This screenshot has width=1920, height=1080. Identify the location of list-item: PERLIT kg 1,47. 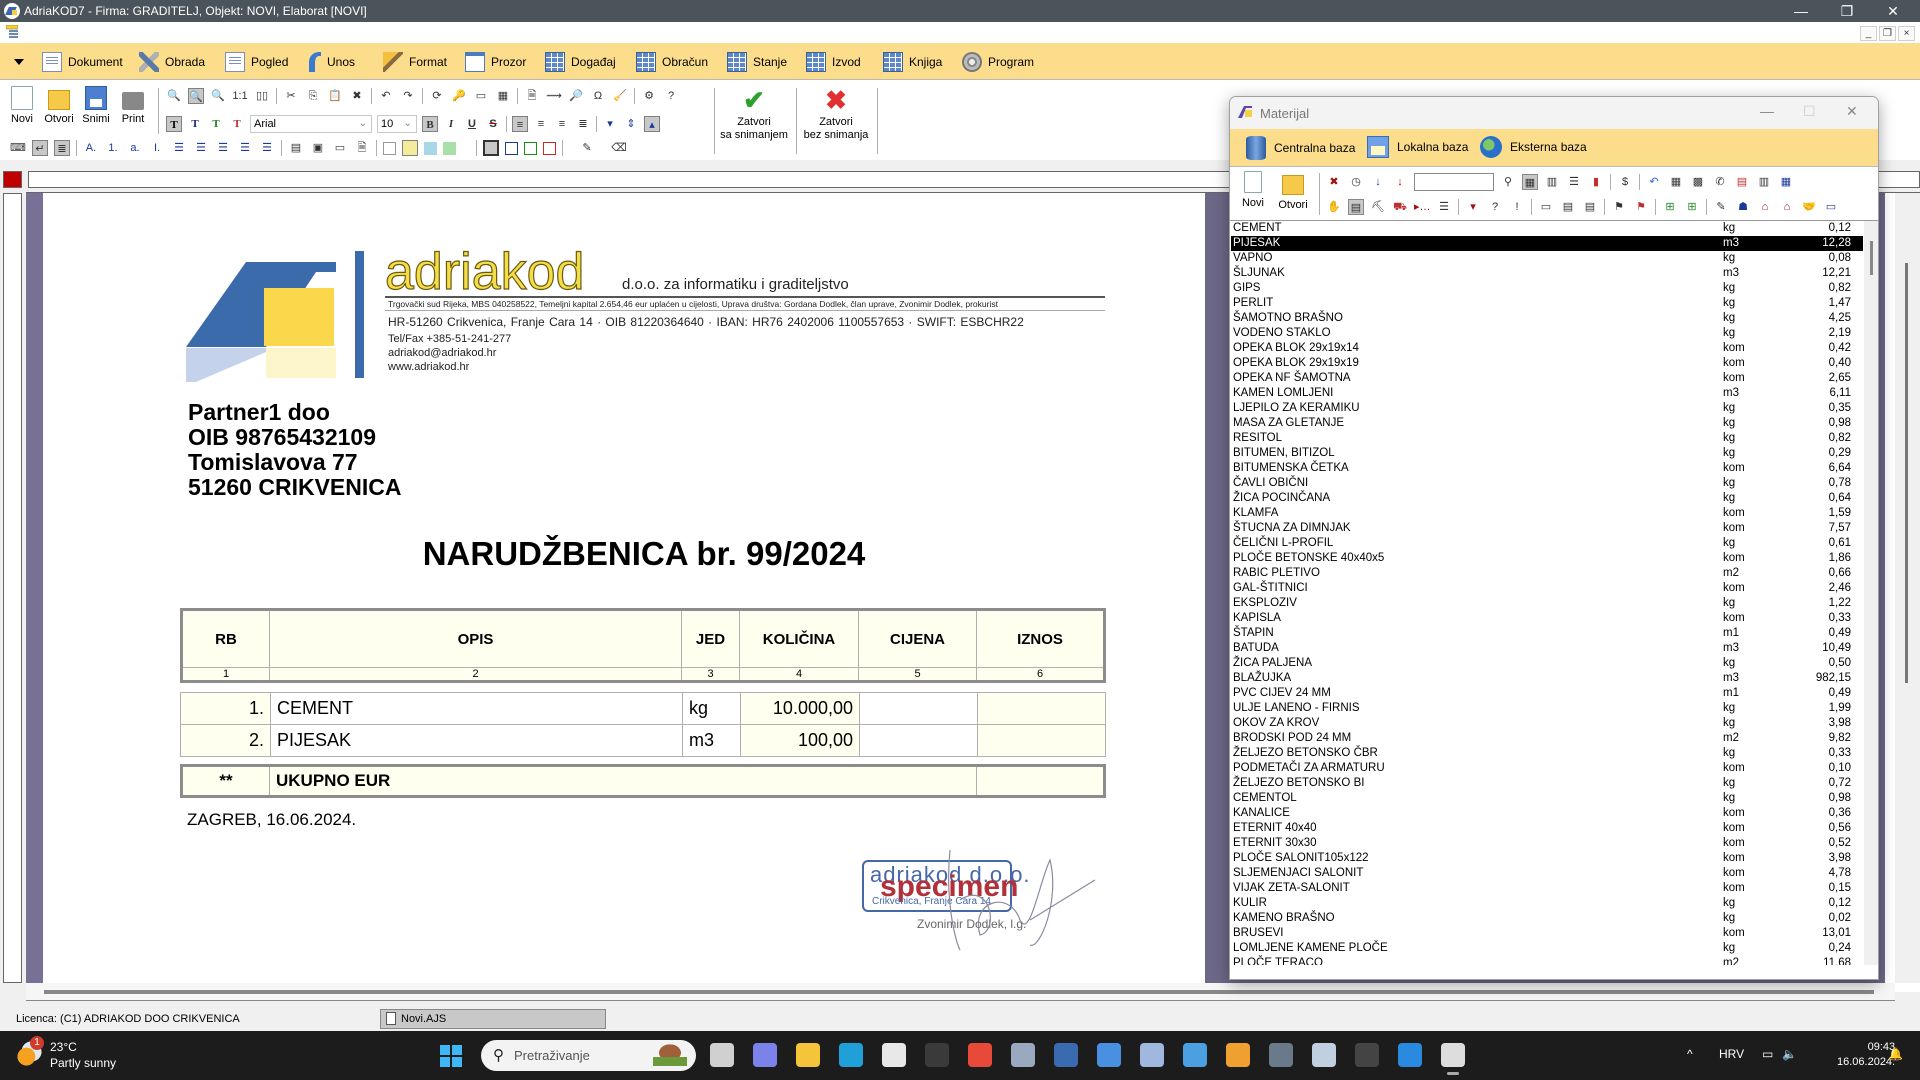
(1547, 303).